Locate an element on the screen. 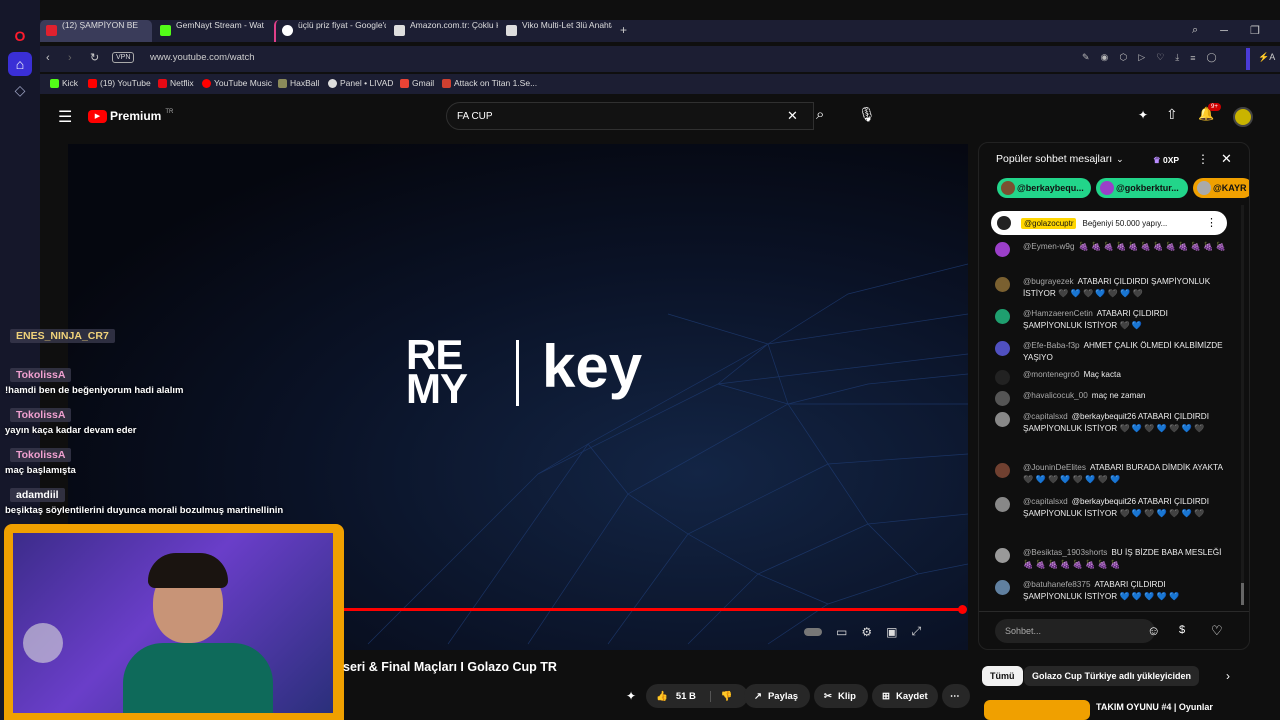 This screenshot has width=1280, height=720. progress-scrubber is located at coordinates (962, 609).